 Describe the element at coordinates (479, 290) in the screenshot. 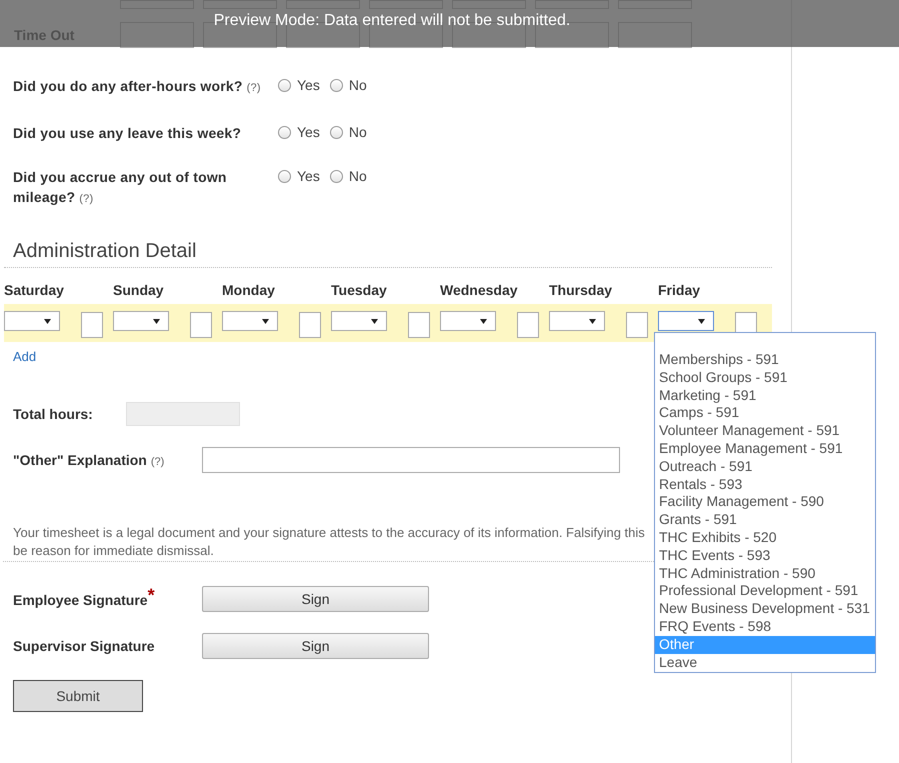

I see `column-header: Wednesday` at that location.